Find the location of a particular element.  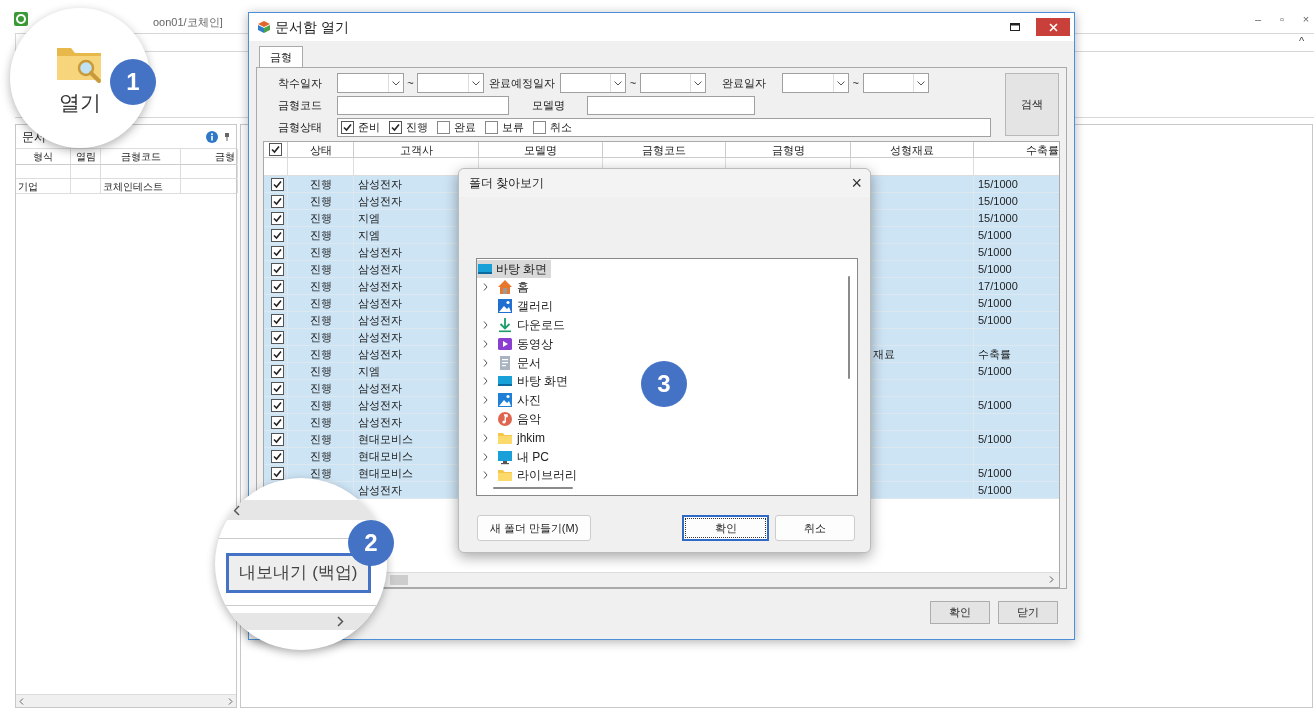

computer-icon is located at coordinates (505, 456).